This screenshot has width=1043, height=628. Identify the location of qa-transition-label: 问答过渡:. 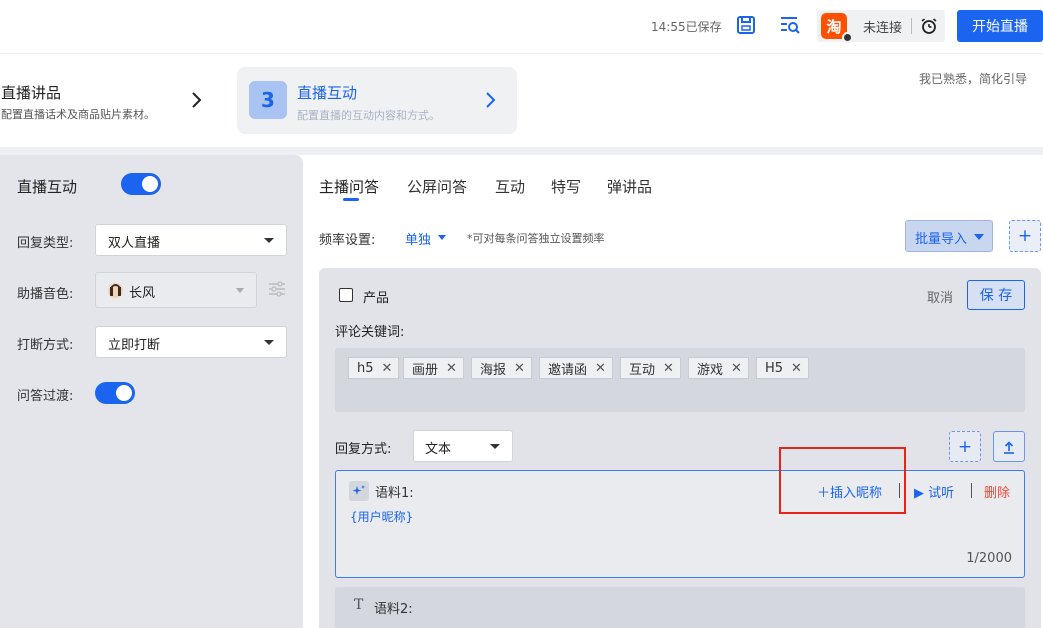
(45, 396).